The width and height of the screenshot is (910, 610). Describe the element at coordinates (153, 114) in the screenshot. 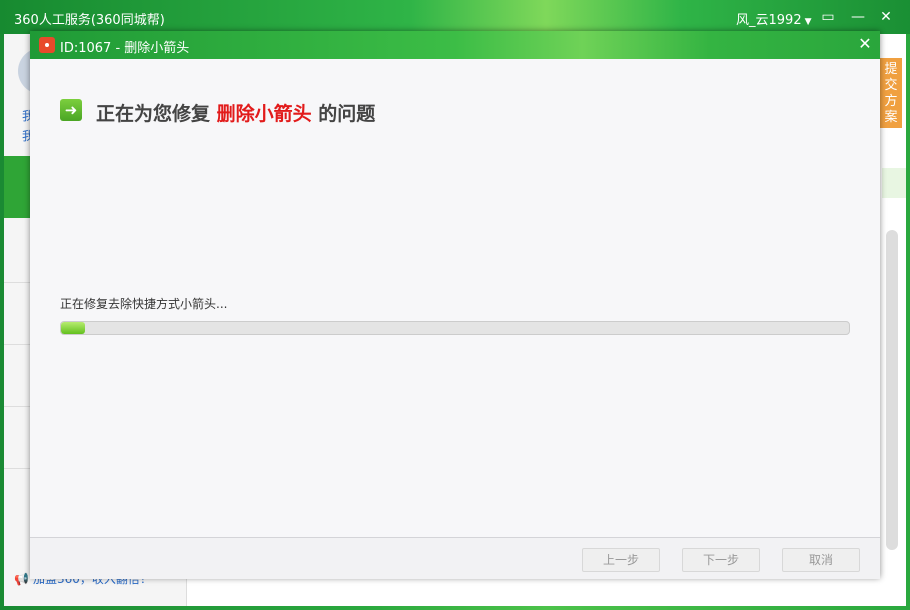

I see `heading-prefix: 正在为您修复` at that location.